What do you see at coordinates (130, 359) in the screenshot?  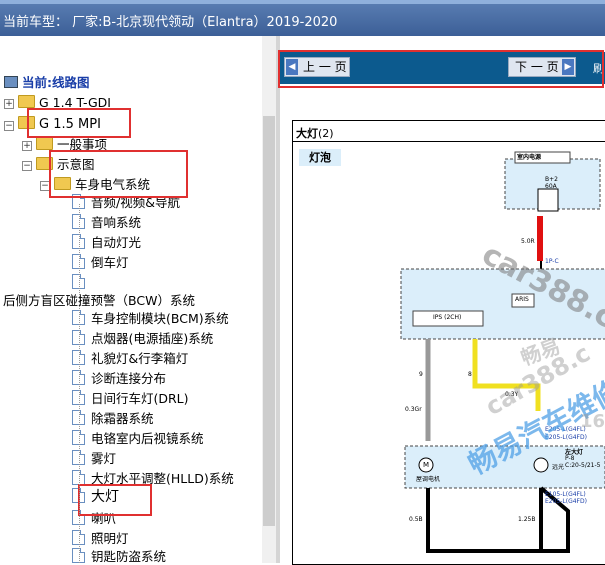 I see `tree-item-courtesy: 礼貌灯&行李箱灯` at bounding box center [130, 359].